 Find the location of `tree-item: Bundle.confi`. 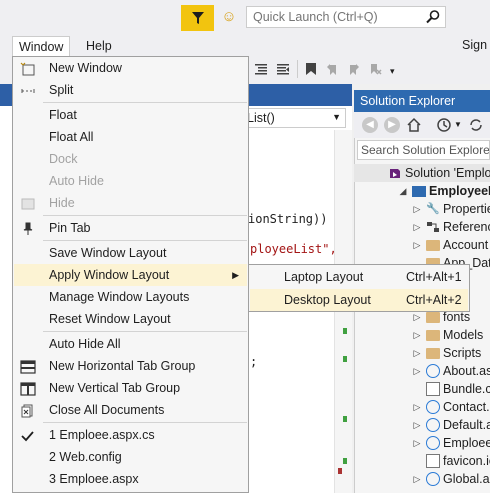

tree-item: Bundle.confi is located at coordinates (422, 389).